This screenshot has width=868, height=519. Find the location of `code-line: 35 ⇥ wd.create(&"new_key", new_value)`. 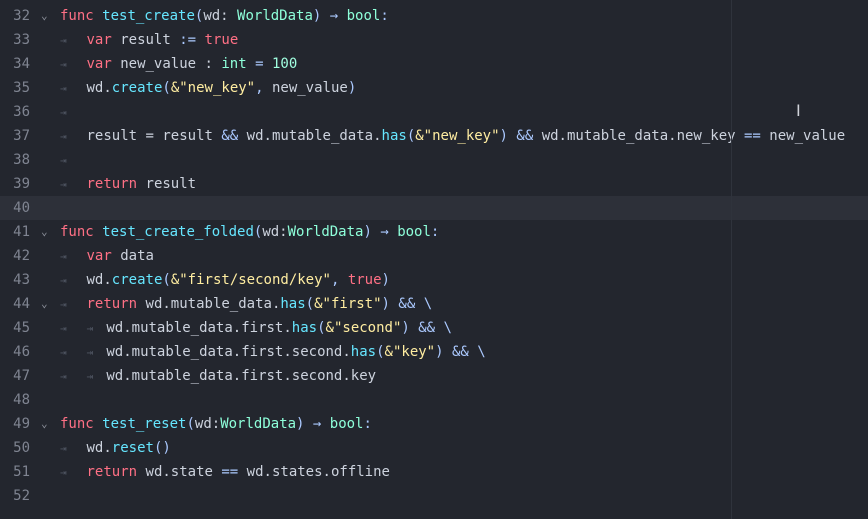

code-line: 35 ⇥ wd.create(&"new_key", new_value) is located at coordinates (434, 88).